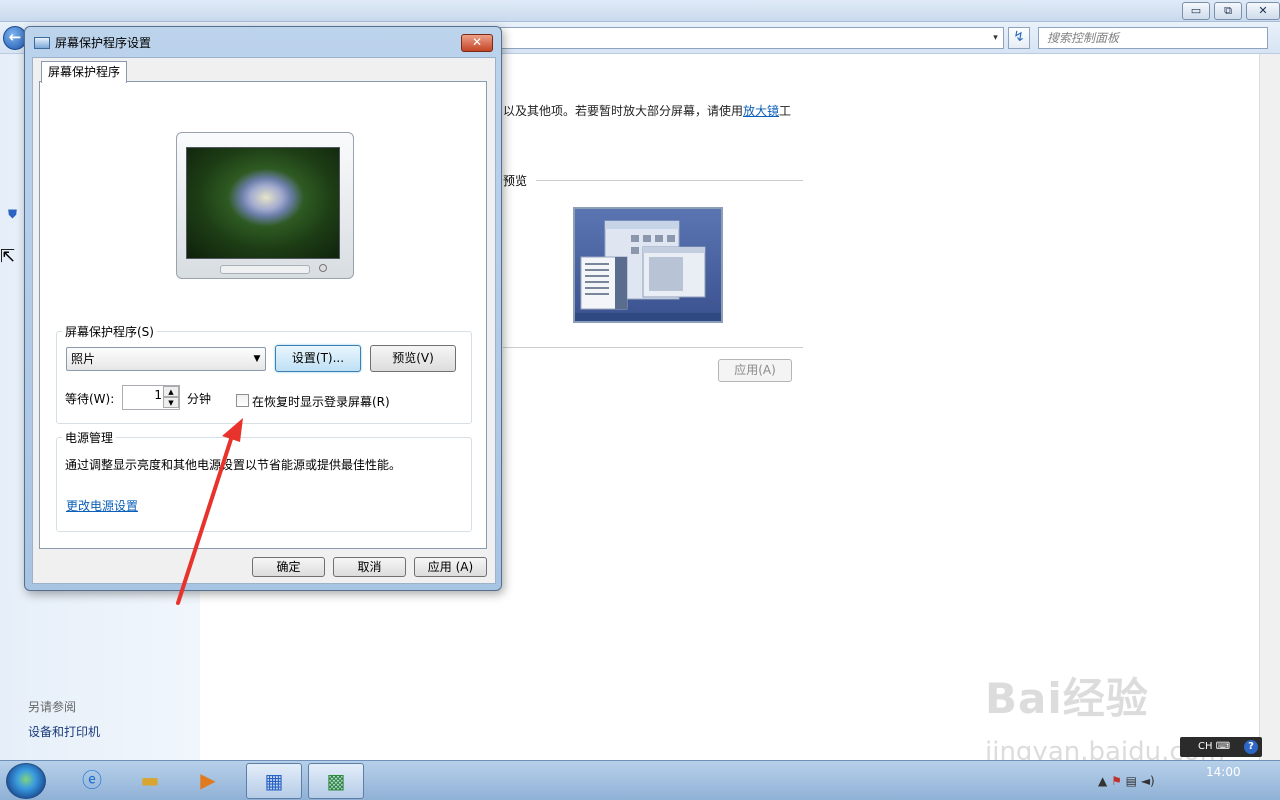 This screenshot has height=800, width=1280. I want to click on screensaver-group-title: 屏幕保护程序(S), so click(109, 331).